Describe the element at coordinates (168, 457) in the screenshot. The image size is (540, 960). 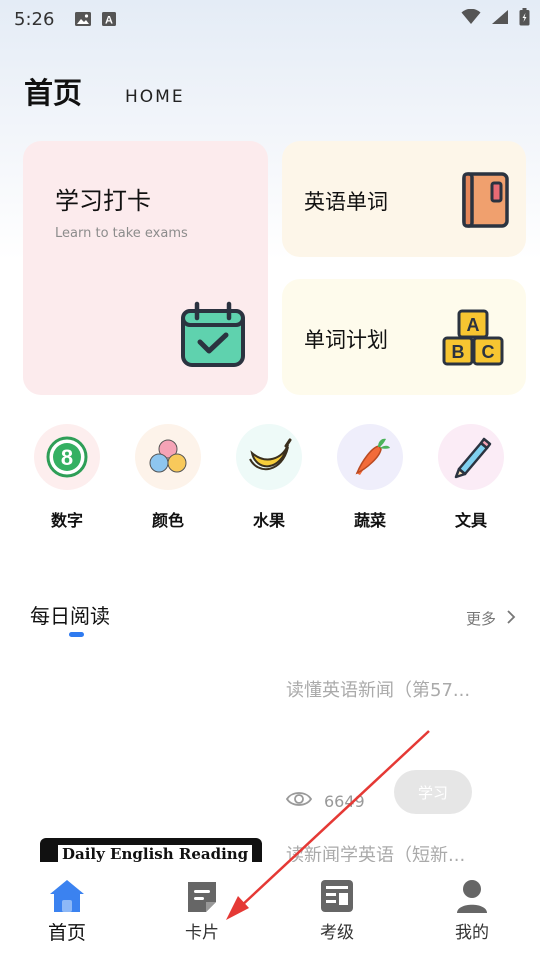
I see `color-balls-icon` at that location.